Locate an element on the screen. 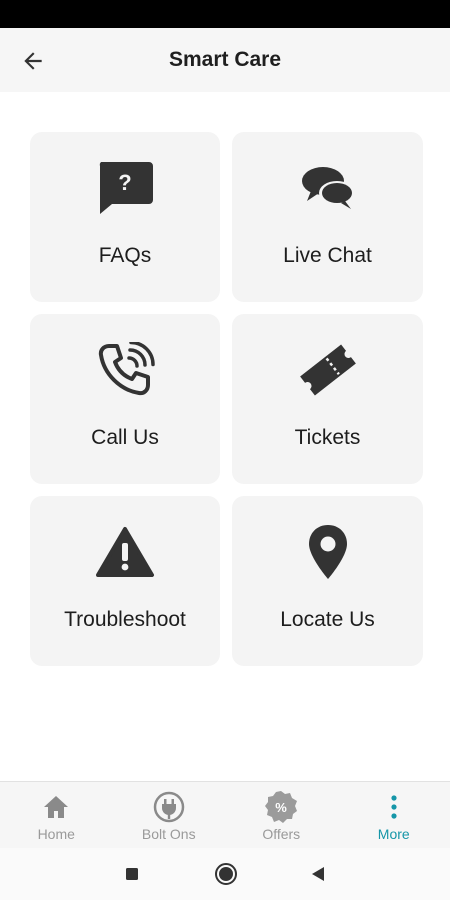 Image resolution: width=450 pixels, height=900 pixels. back-button is located at coordinates (33, 61).